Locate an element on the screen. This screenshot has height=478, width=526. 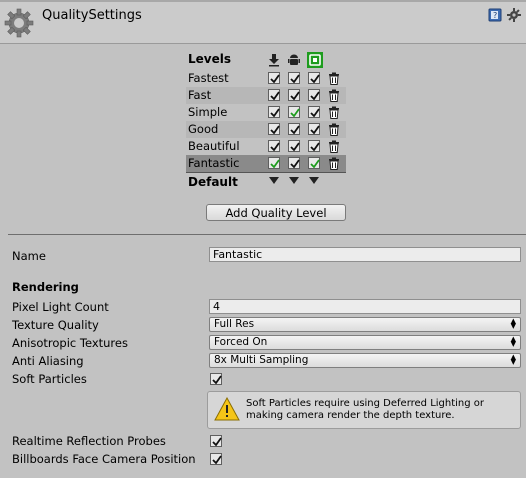
texture-quality-value: Full Res is located at coordinates (234, 324).